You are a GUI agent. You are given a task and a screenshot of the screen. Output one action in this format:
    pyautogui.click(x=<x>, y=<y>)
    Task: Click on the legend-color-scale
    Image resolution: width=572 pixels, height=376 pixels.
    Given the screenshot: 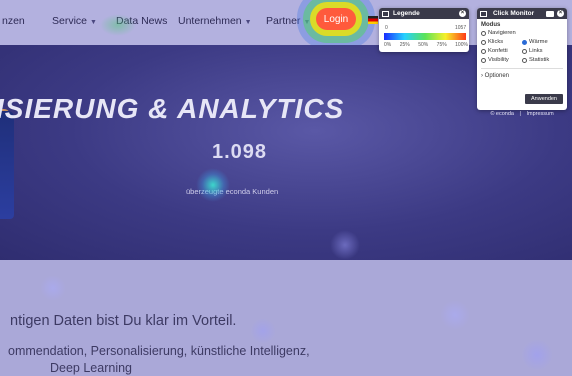 What is the action you would take?
    pyautogui.click(x=425, y=36)
    